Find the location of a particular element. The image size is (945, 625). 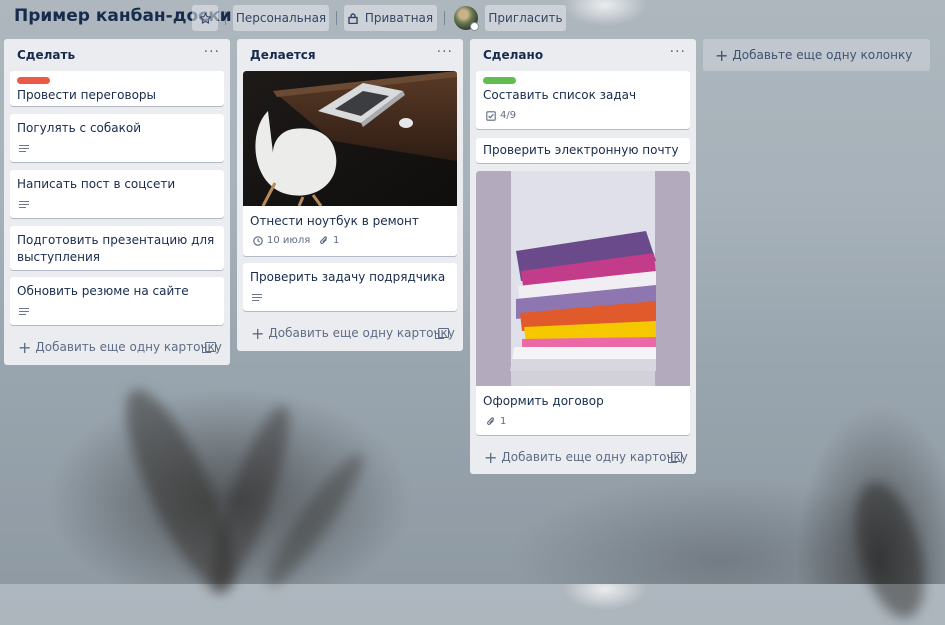

list-header: Делается ··· is located at coordinates (350, 55).